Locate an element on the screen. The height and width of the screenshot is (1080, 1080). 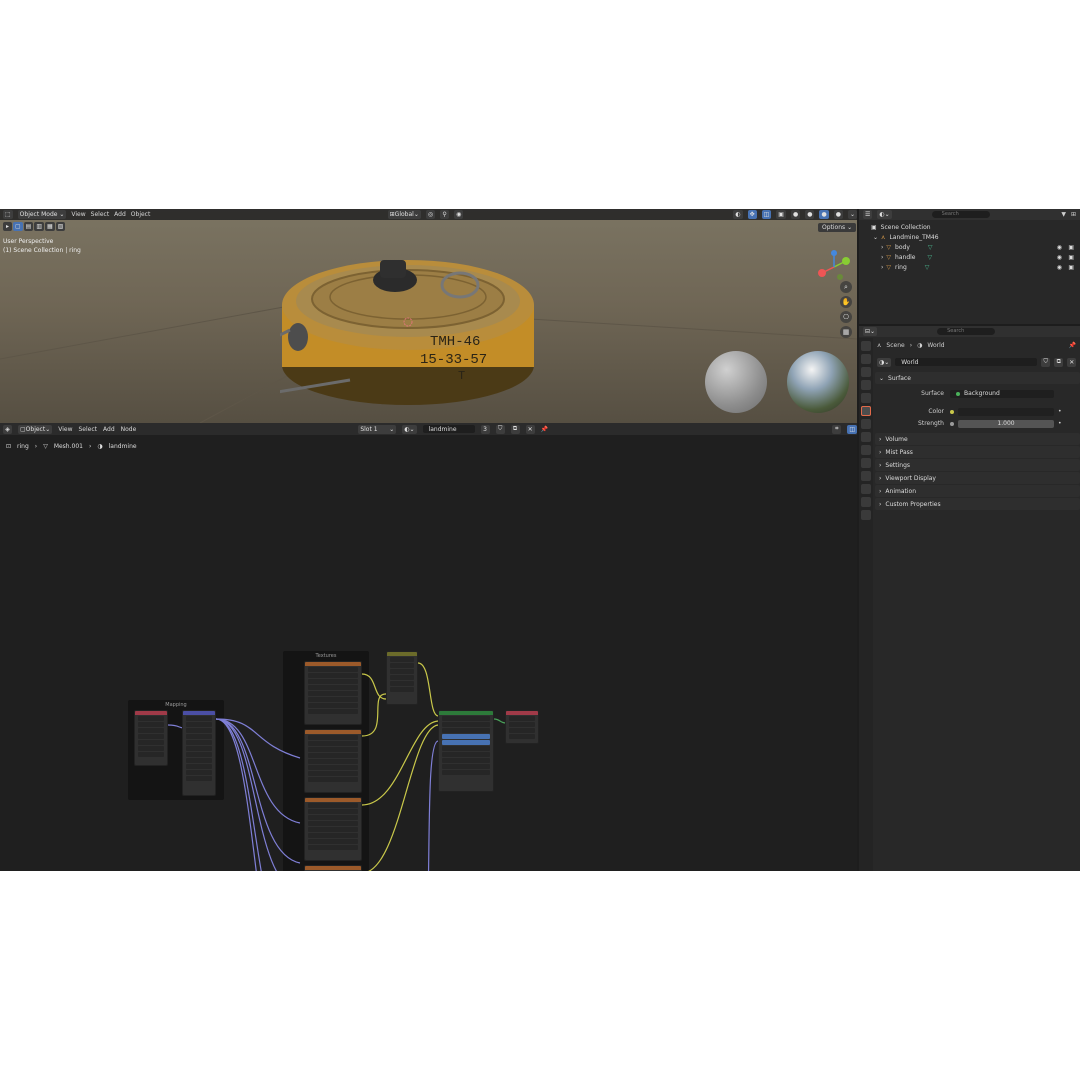
xray-icon: ▣ is located at coordinates (781, 214).